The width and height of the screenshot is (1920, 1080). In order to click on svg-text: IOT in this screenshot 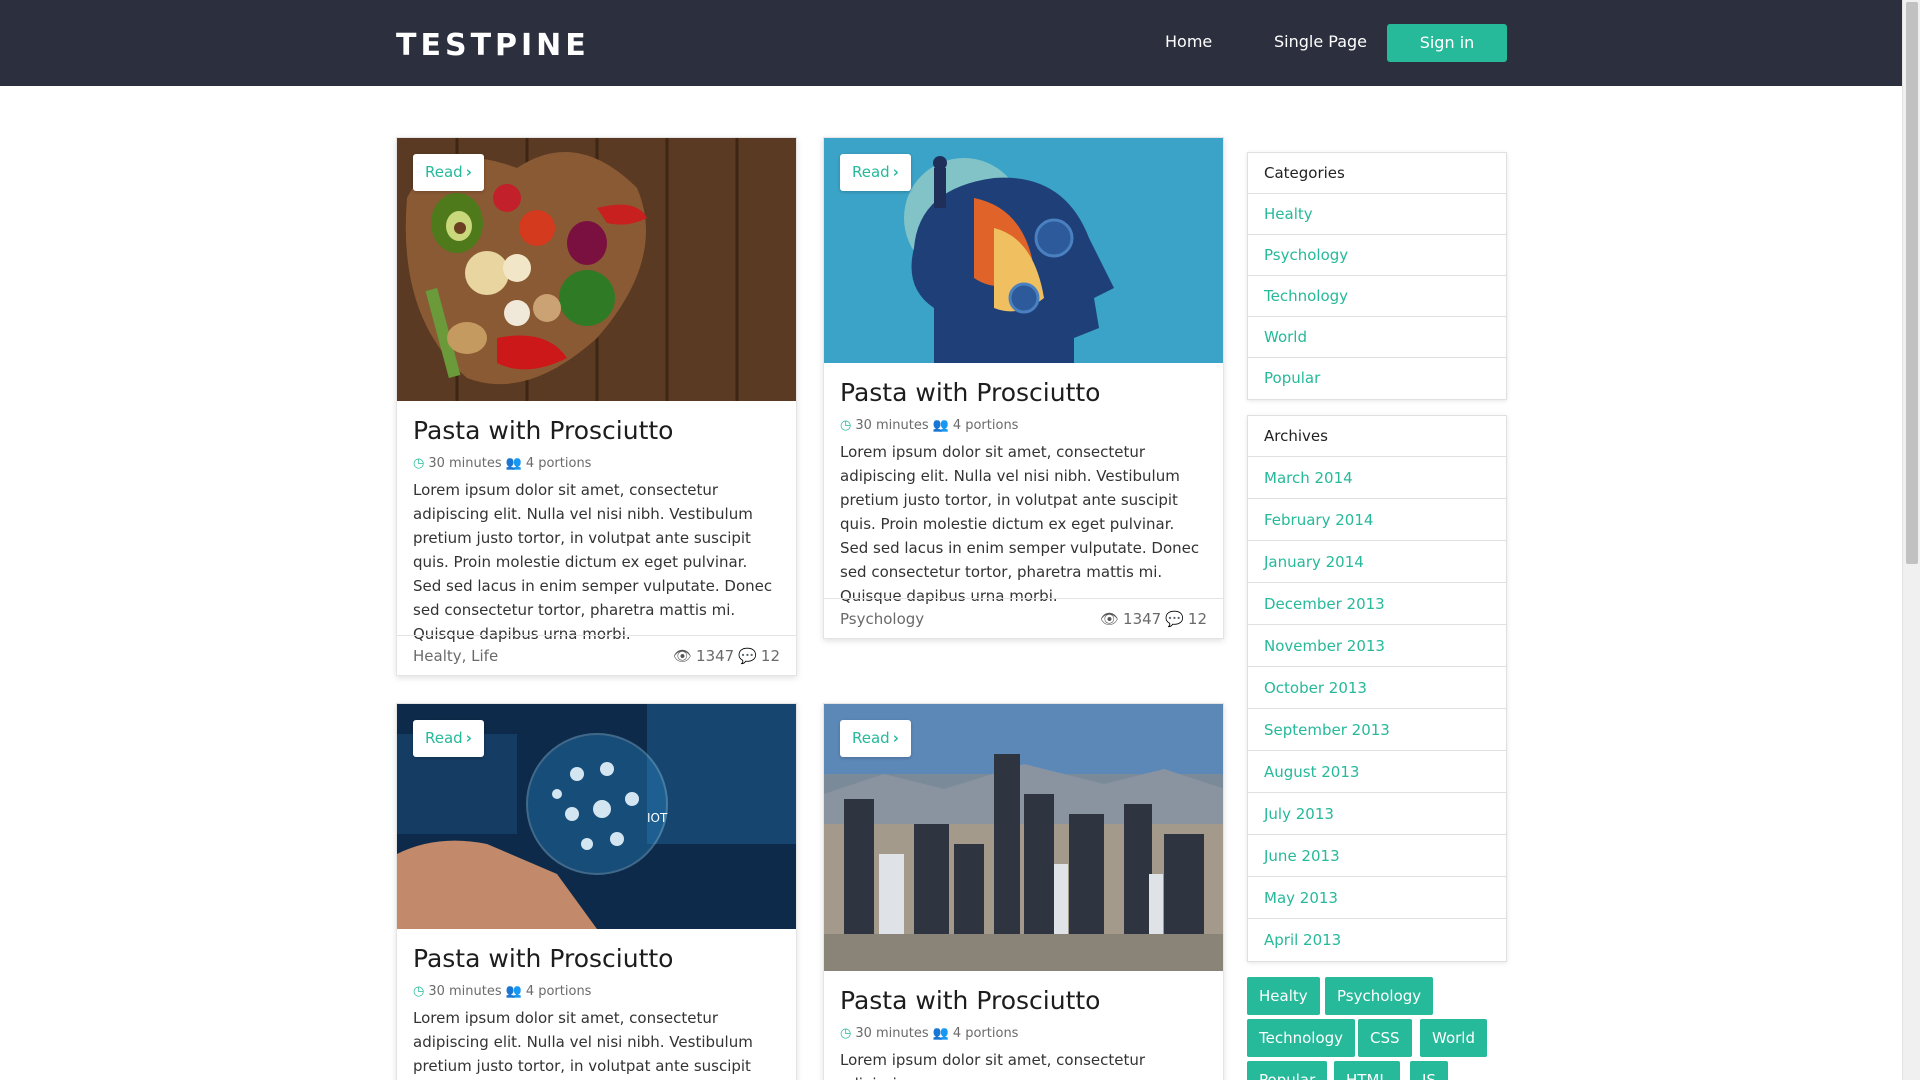, I will do `click(657, 818)`.